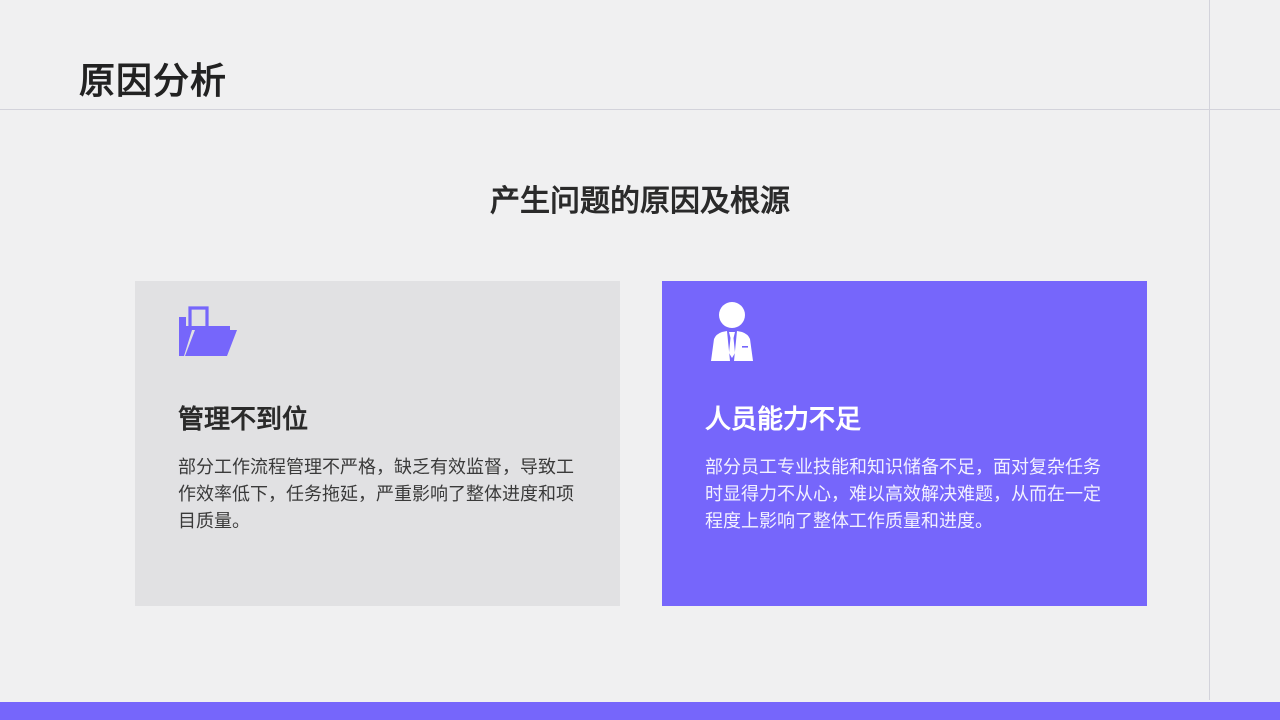 Image resolution: width=1280 pixels, height=720 pixels. What do you see at coordinates (783, 420) in the screenshot?
I see `card-title: 人员能力不足` at bounding box center [783, 420].